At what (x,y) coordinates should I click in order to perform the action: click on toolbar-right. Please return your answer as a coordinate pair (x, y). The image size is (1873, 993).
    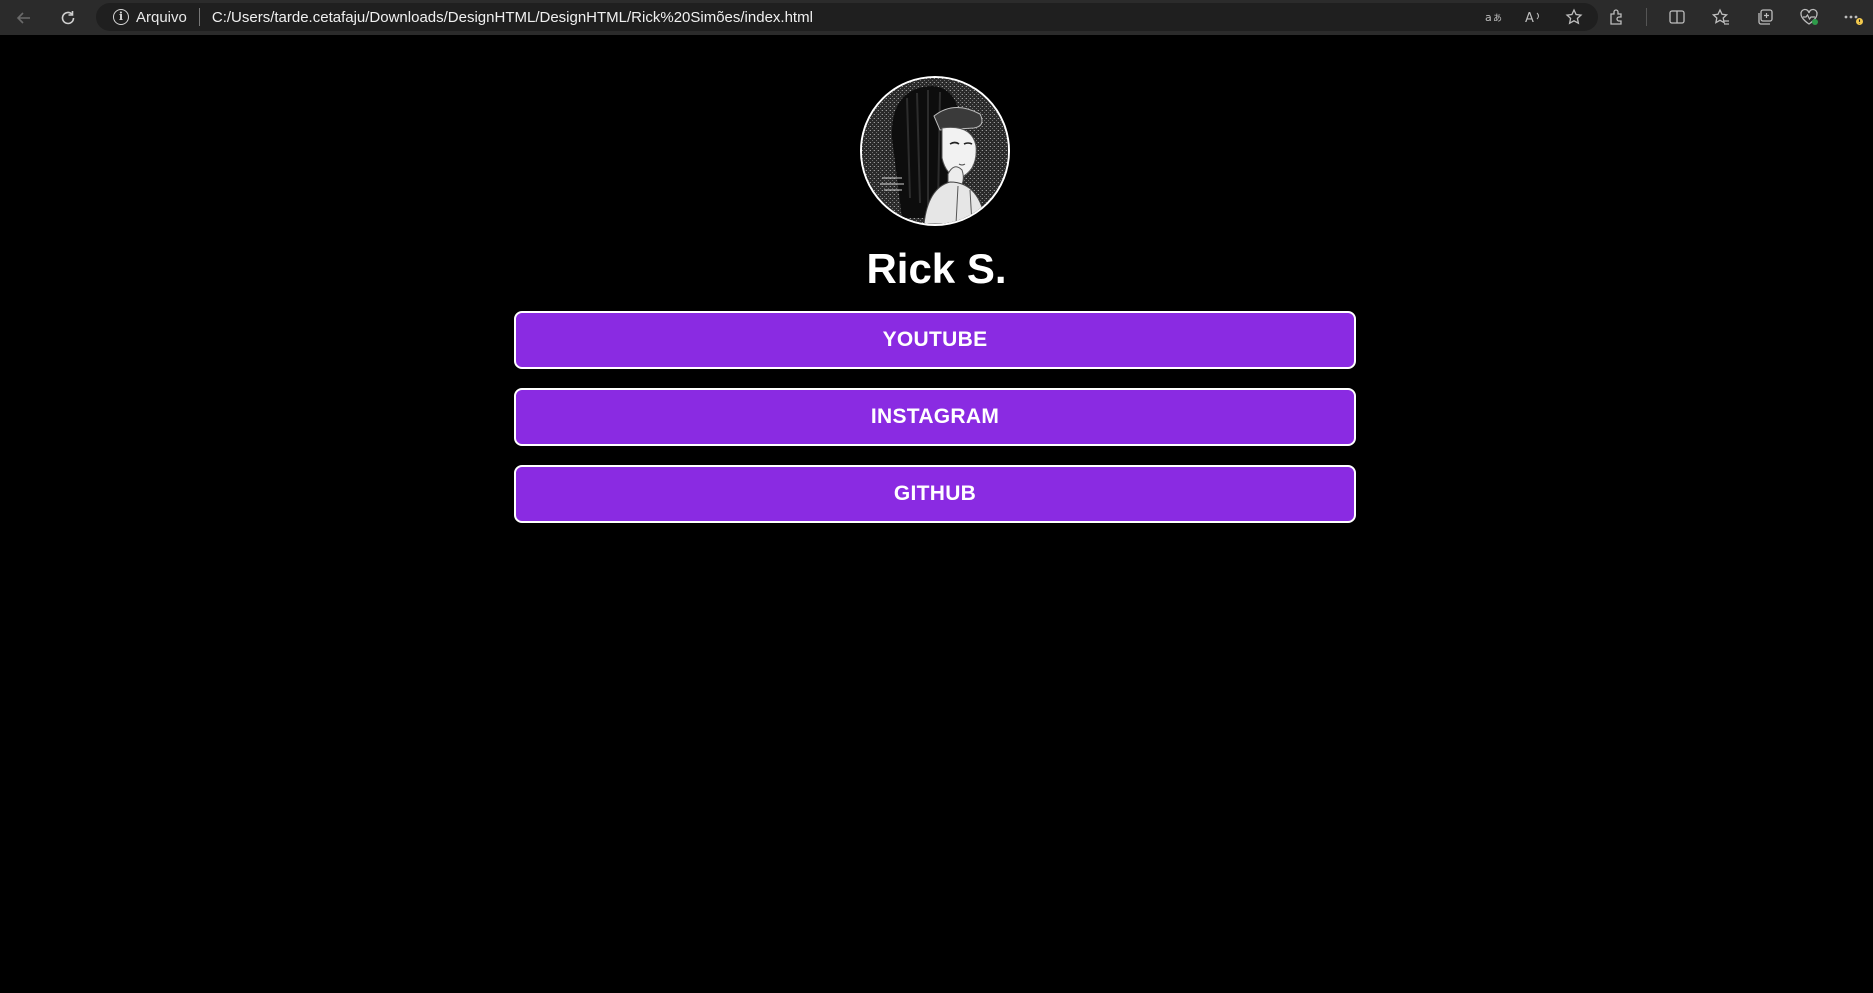
    Looking at the image, I should click on (1734, 17).